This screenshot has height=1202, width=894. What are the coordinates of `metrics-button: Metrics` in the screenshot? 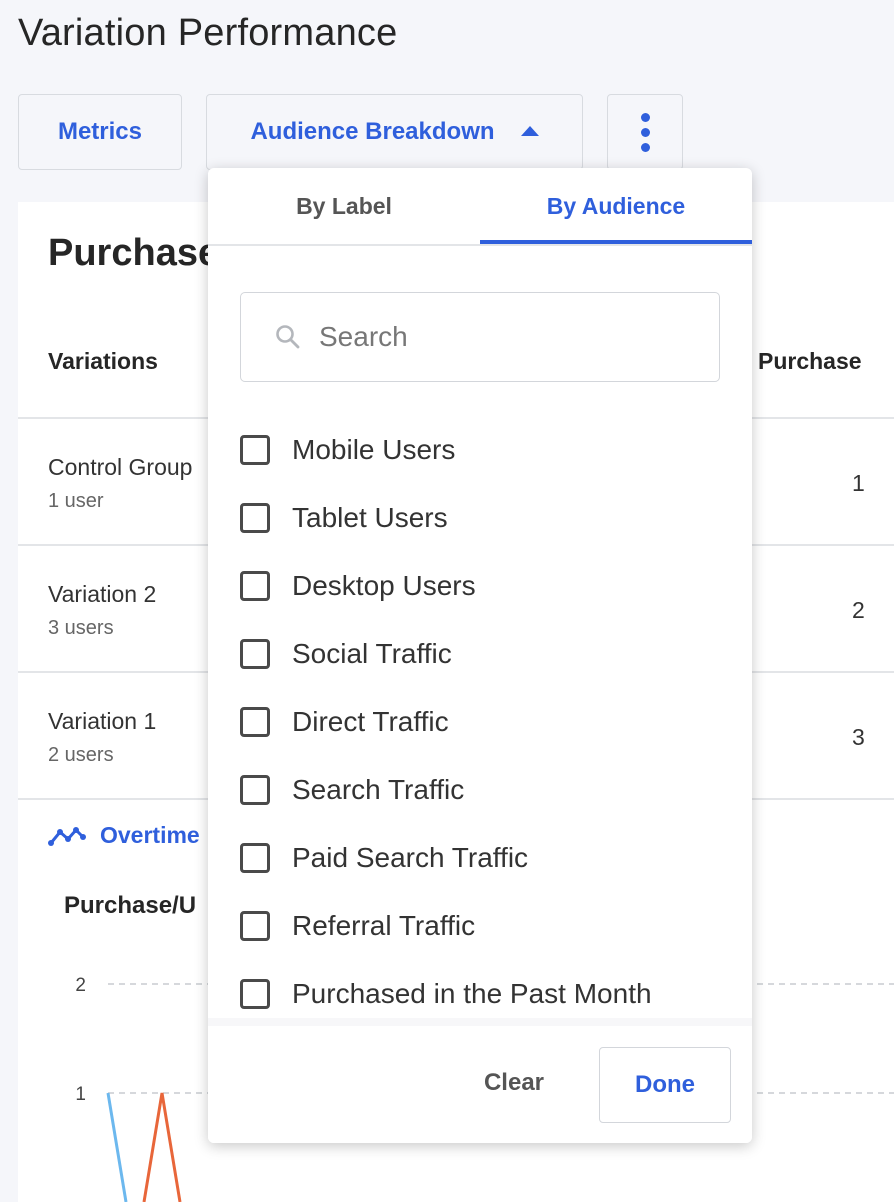 It's located at (100, 132).